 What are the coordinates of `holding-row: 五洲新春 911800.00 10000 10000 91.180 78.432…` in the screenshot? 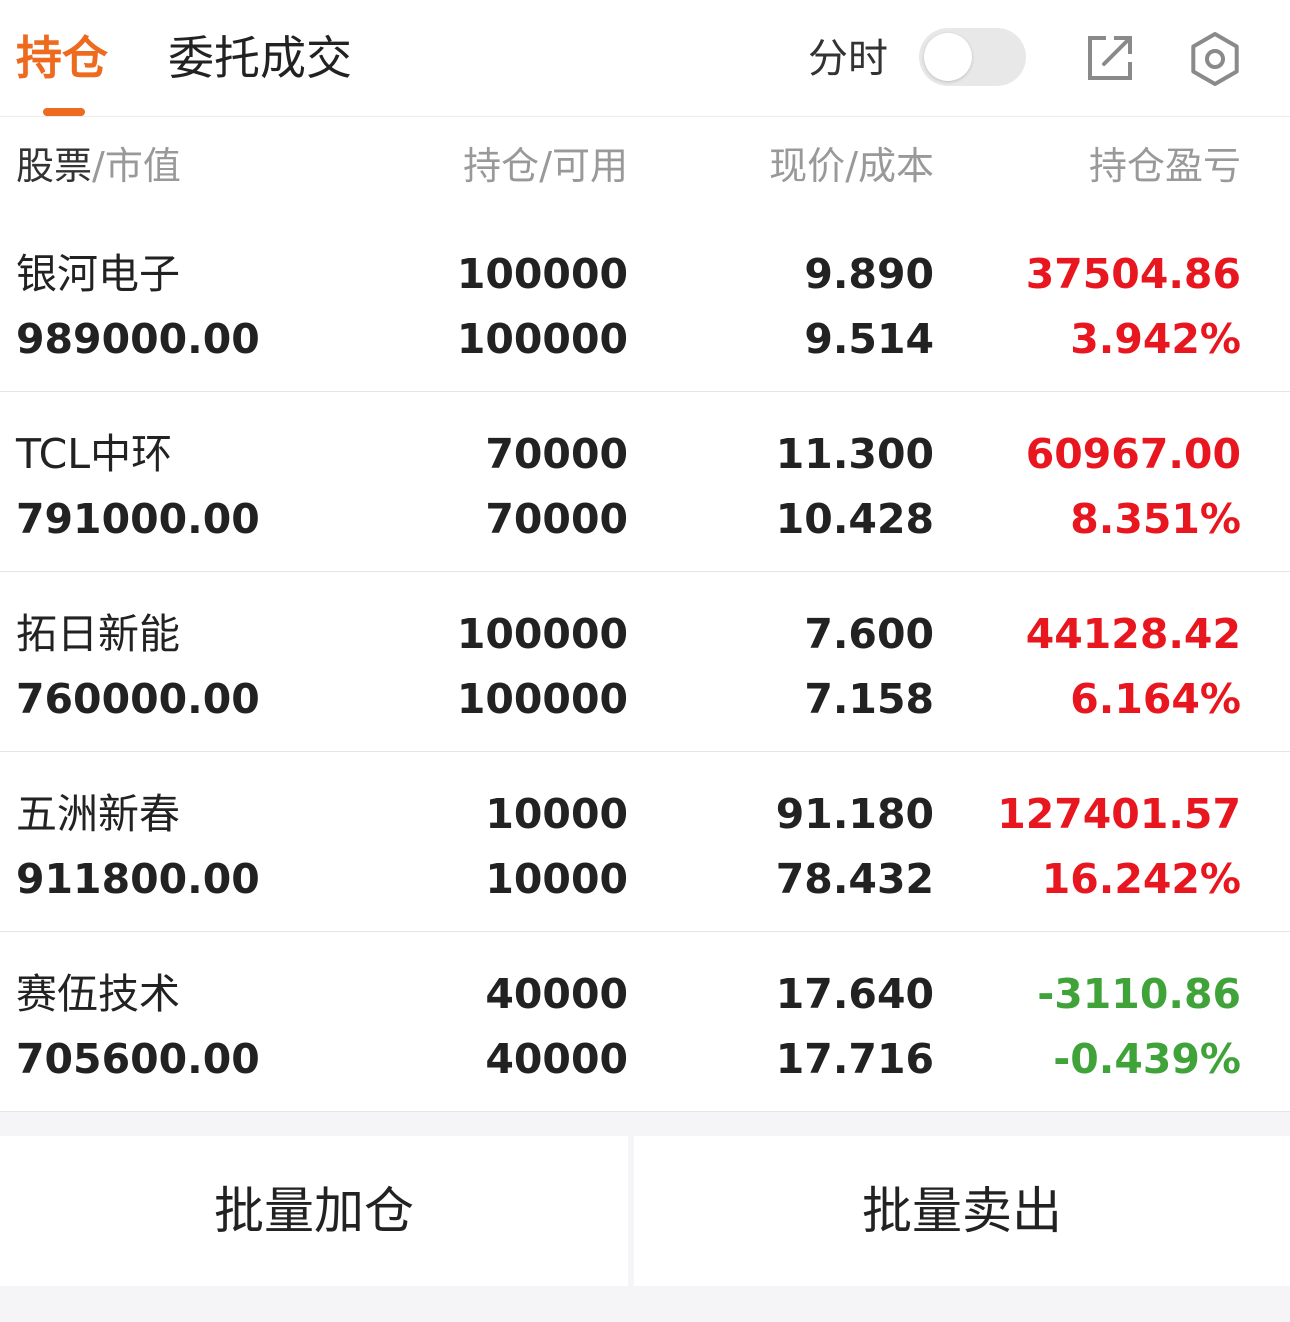 It's located at (645, 842).